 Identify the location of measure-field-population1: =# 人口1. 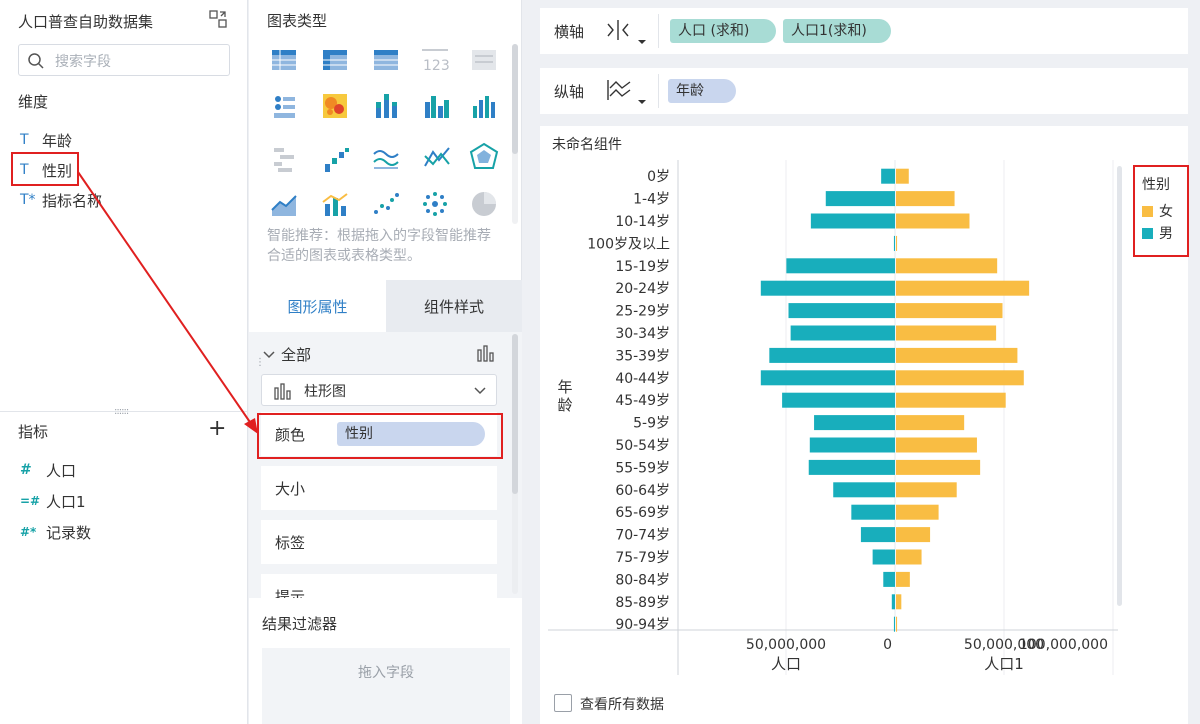
(53, 501).